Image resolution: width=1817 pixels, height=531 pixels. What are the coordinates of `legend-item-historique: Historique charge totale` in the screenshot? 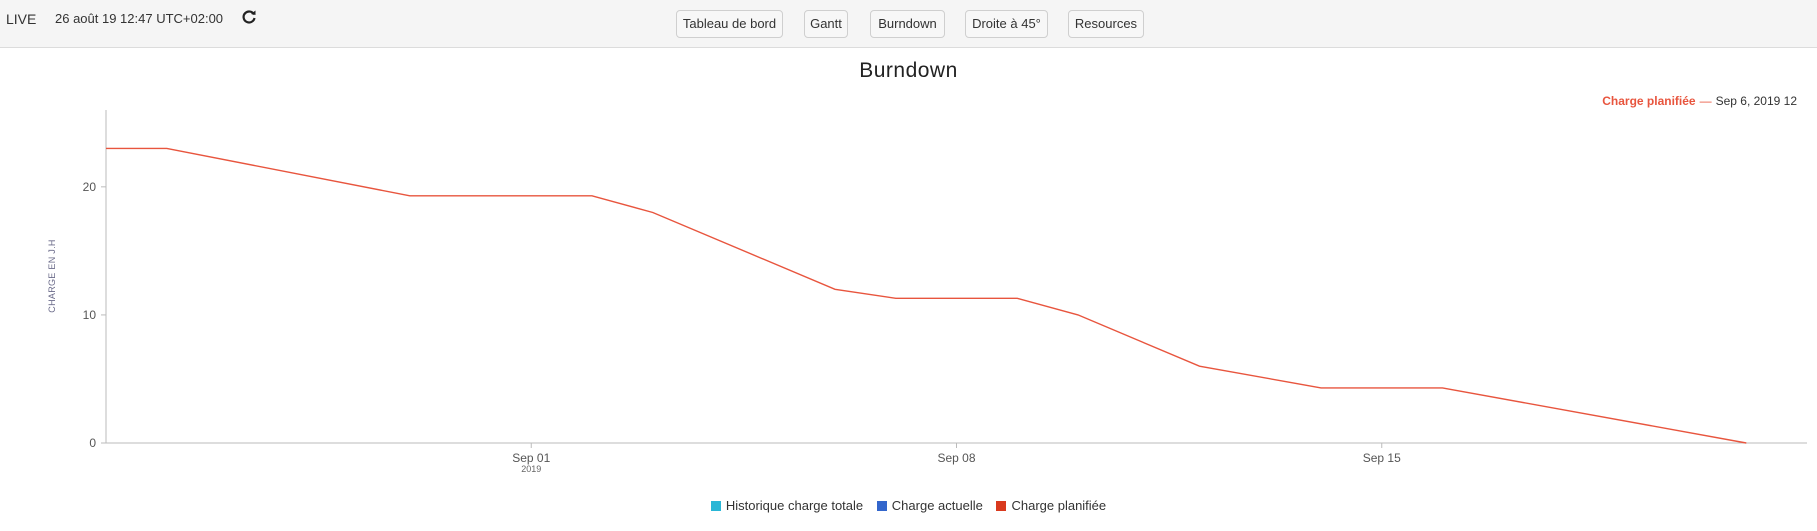 It's located at (787, 505).